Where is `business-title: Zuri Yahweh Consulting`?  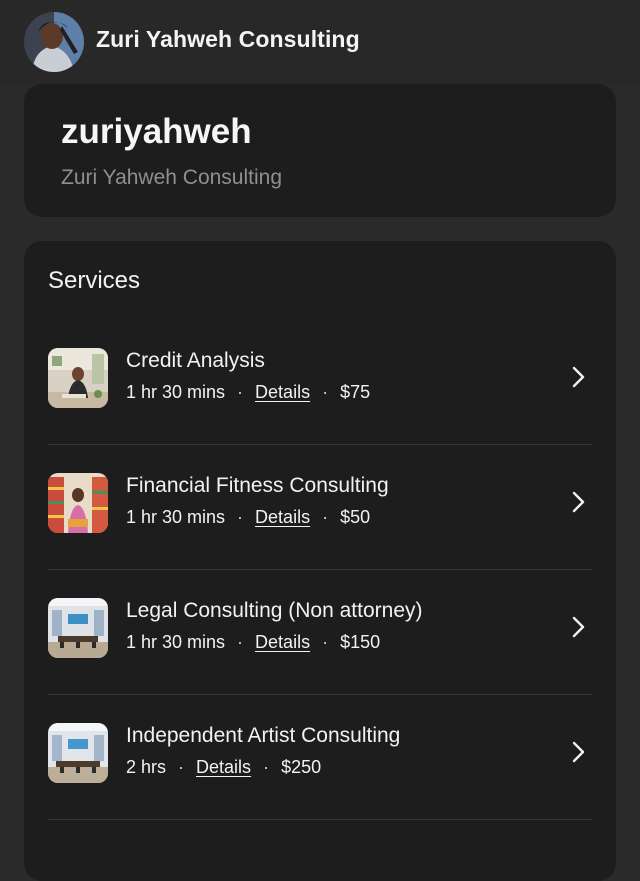
business-title: Zuri Yahweh Consulting is located at coordinates (228, 39).